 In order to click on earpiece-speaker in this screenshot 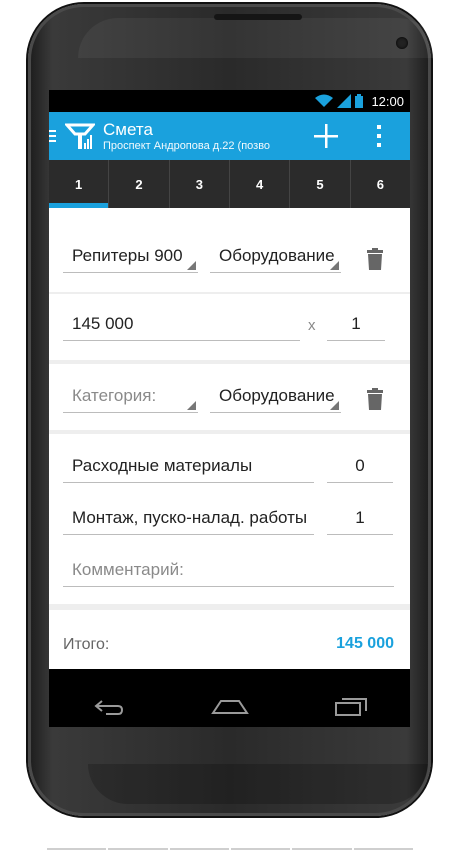, I will do `click(258, 17)`.